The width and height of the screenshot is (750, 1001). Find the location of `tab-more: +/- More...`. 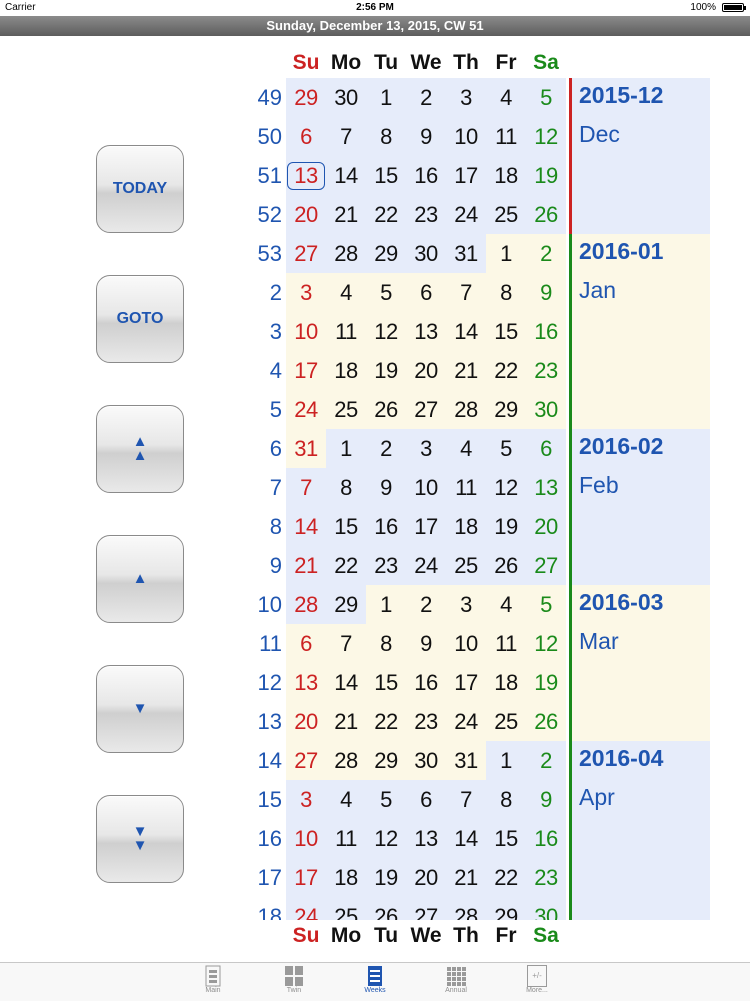

tab-more: +/- More... is located at coordinates (537, 979).